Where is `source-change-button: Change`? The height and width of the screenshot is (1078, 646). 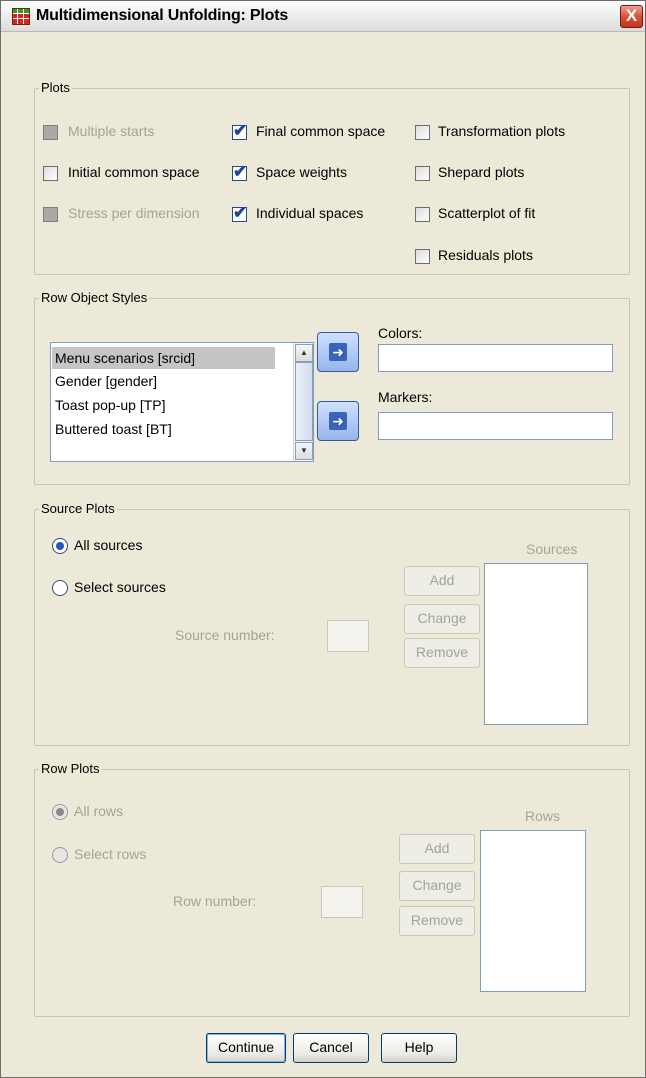
source-change-button: Change is located at coordinates (442, 619).